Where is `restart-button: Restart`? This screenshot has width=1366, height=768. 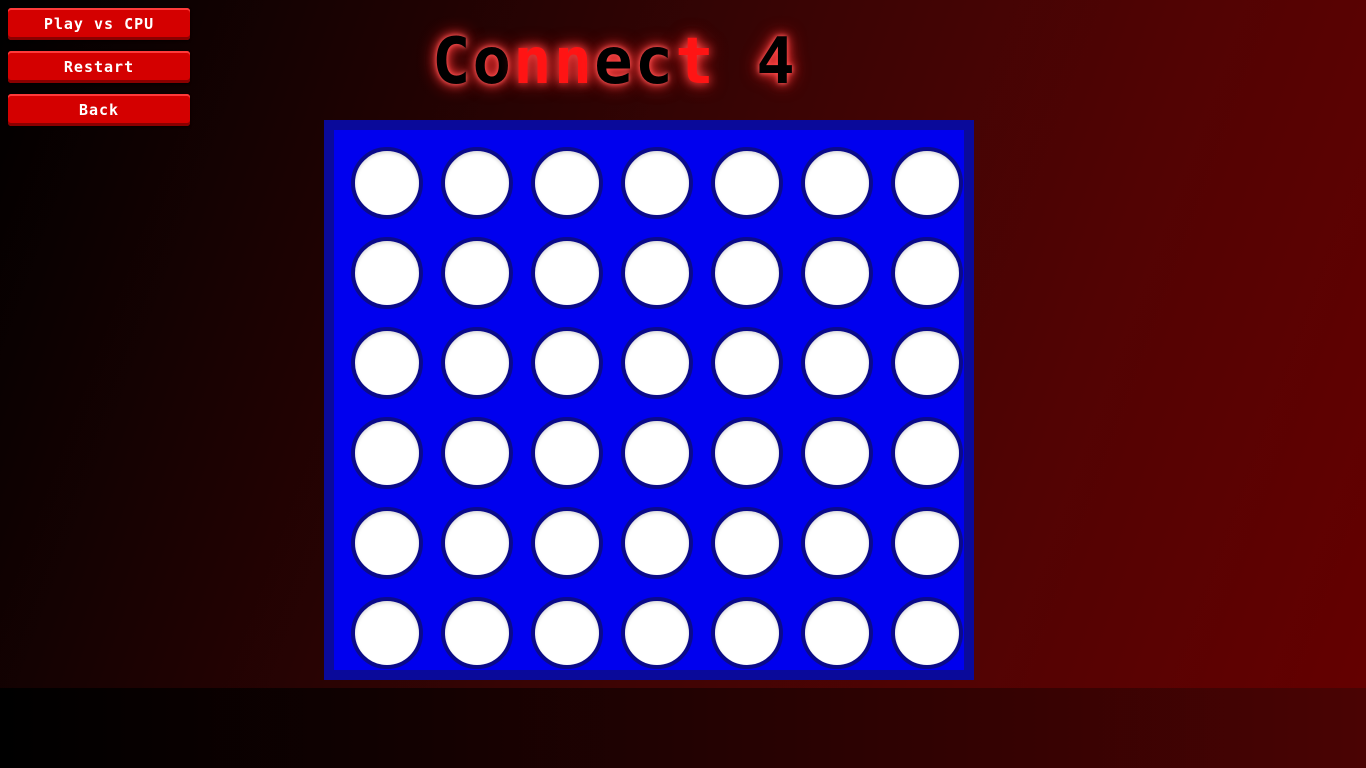 restart-button: Restart is located at coordinates (99, 67).